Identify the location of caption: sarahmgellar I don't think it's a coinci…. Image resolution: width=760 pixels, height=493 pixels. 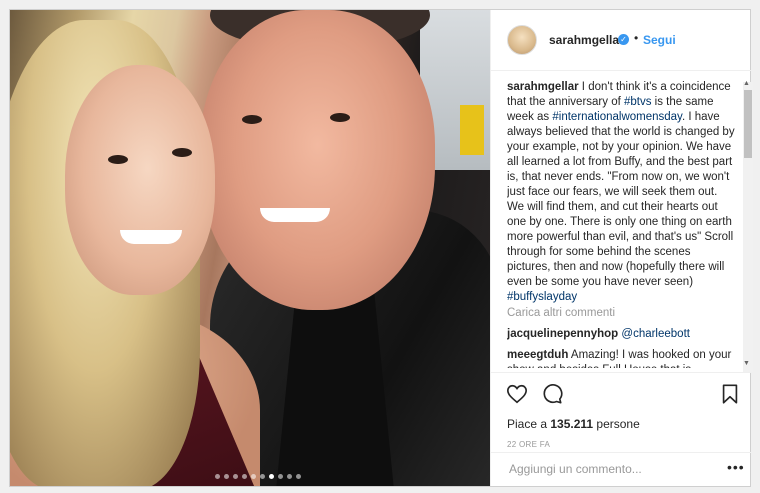
(621, 192).